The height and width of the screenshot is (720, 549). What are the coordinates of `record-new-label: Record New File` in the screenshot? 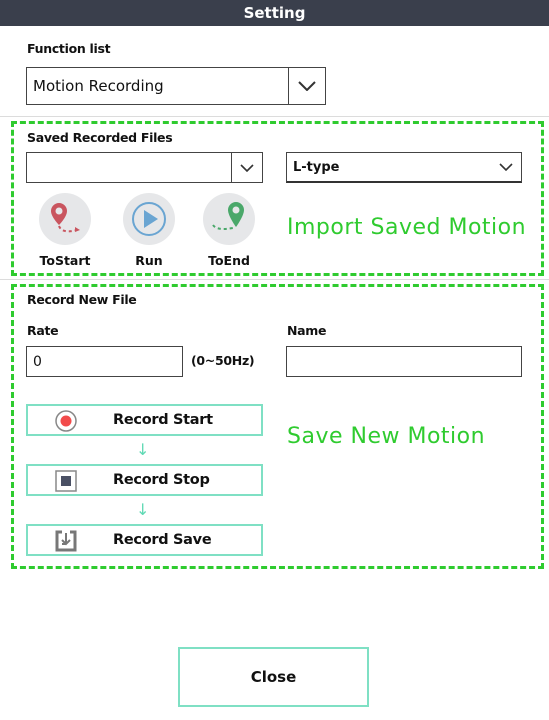 It's located at (82, 299).